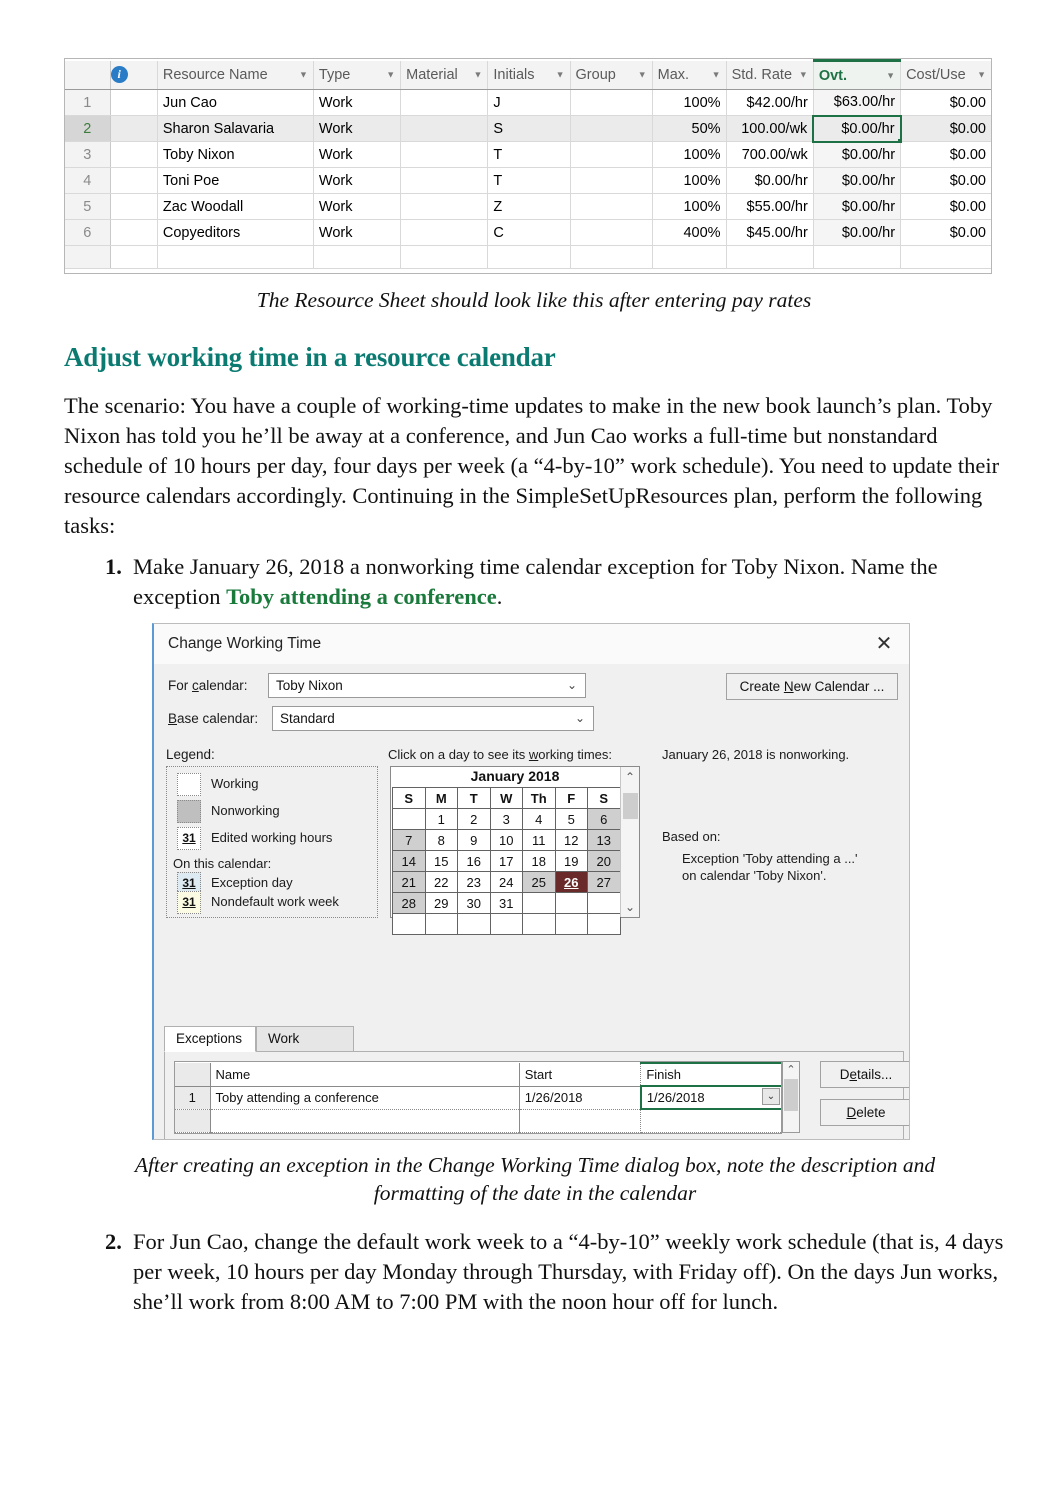 This screenshot has width=1060, height=1500. Describe the element at coordinates (357, 75) in the screenshot. I see `column-header-type: Type ▼` at that location.